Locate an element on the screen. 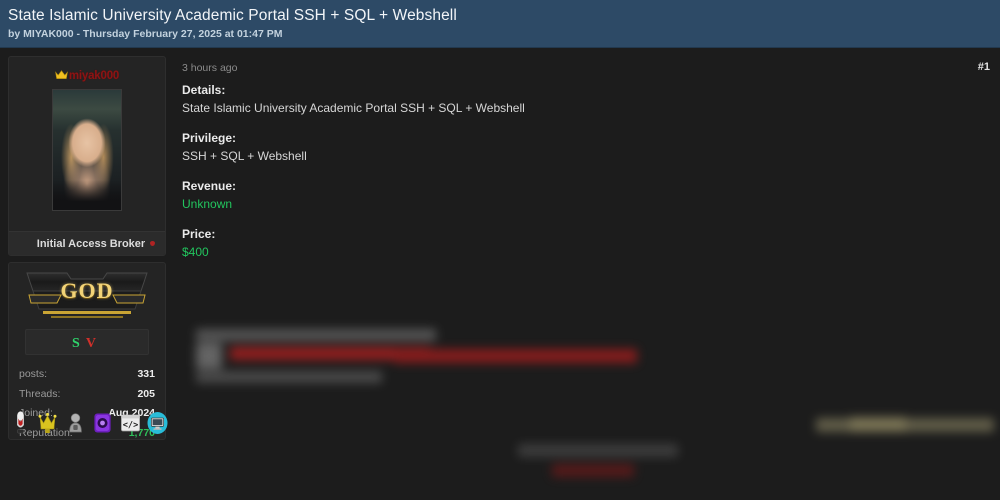  field-revenue-label: Revenue: is located at coordinates (209, 186).